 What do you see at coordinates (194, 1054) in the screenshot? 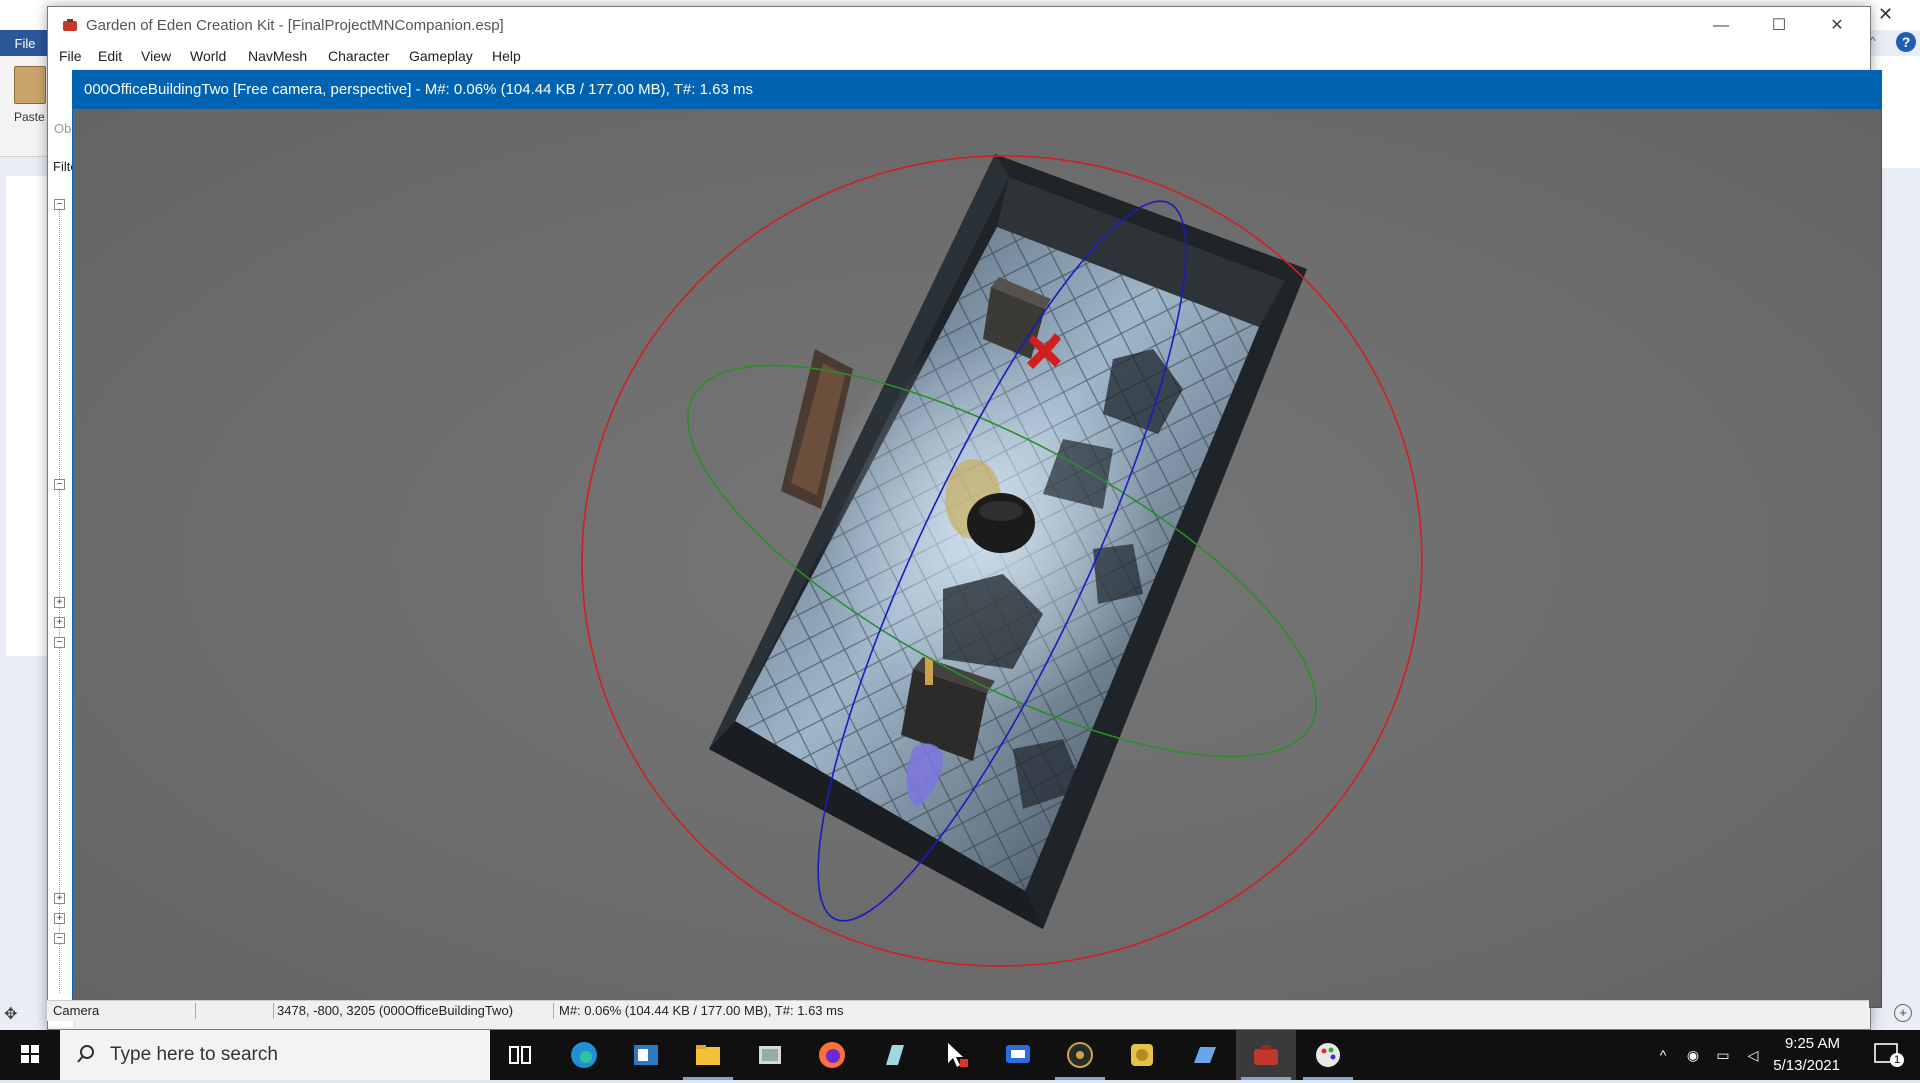
I see `search-placeholder: Type here to search` at bounding box center [194, 1054].